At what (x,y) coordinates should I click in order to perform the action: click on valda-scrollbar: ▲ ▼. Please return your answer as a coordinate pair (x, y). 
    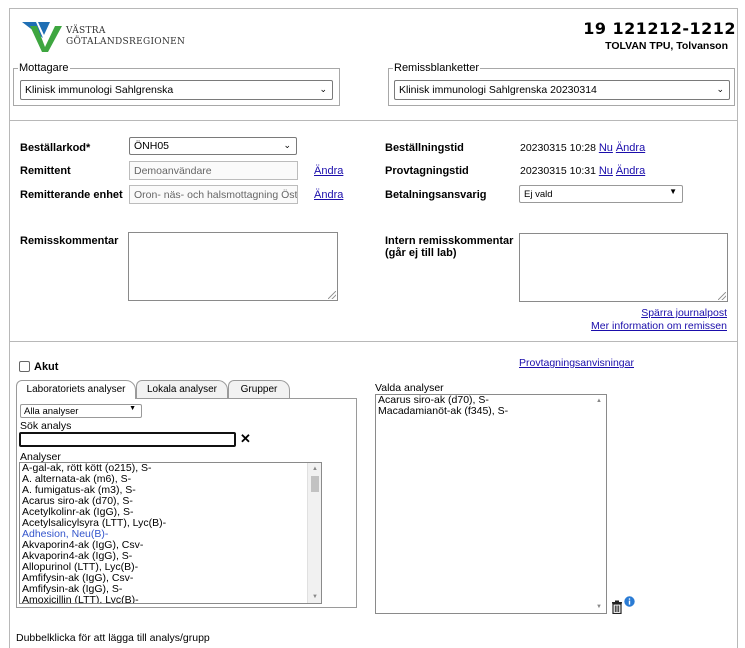
    Looking at the image, I should click on (599, 504).